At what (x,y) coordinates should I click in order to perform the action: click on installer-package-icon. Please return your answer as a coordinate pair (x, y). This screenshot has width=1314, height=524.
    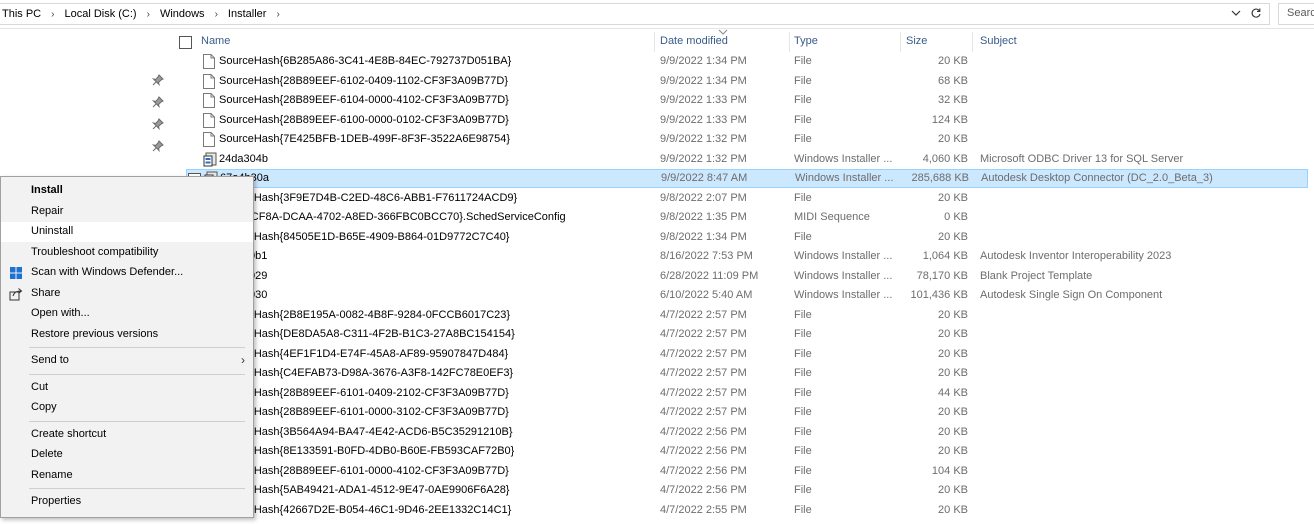
    Looking at the image, I should click on (210, 159).